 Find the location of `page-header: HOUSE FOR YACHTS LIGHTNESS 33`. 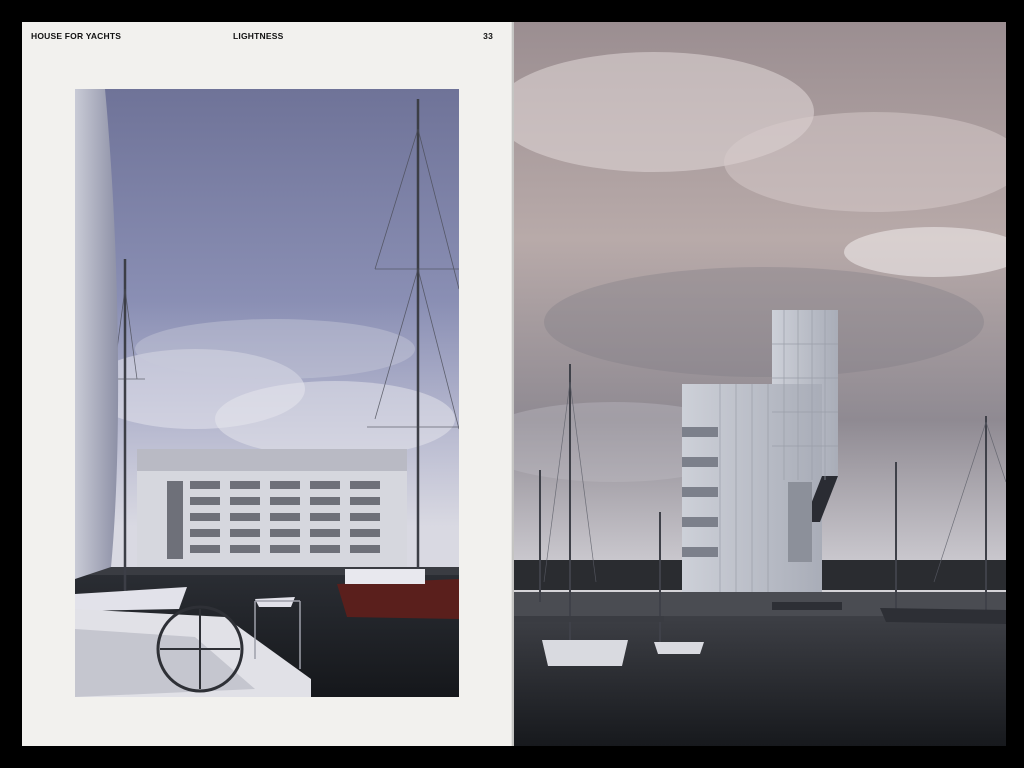

page-header: HOUSE FOR YACHTS LIGHTNESS 33 is located at coordinates (268, 38).